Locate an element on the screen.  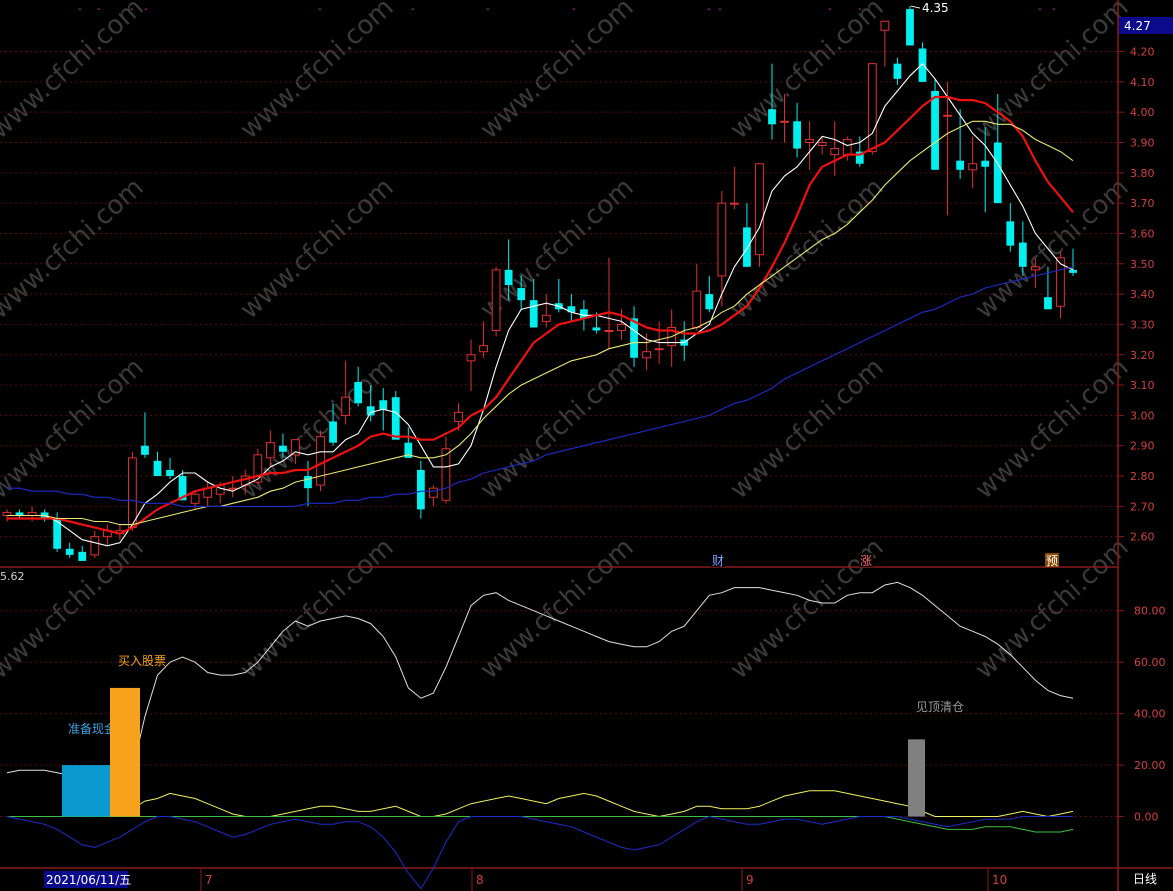
current-price-label: 4.27 is located at coordinates (1137, 26).